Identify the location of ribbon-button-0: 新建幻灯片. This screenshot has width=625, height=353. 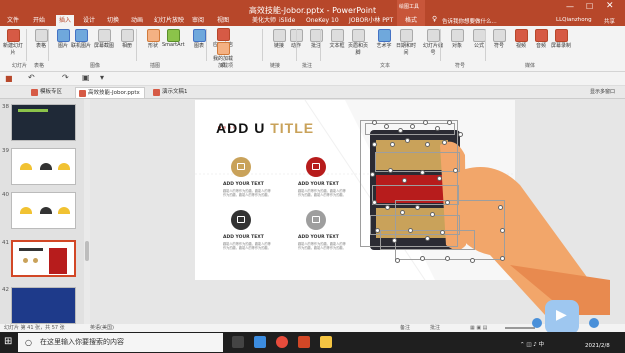
(13, 42).